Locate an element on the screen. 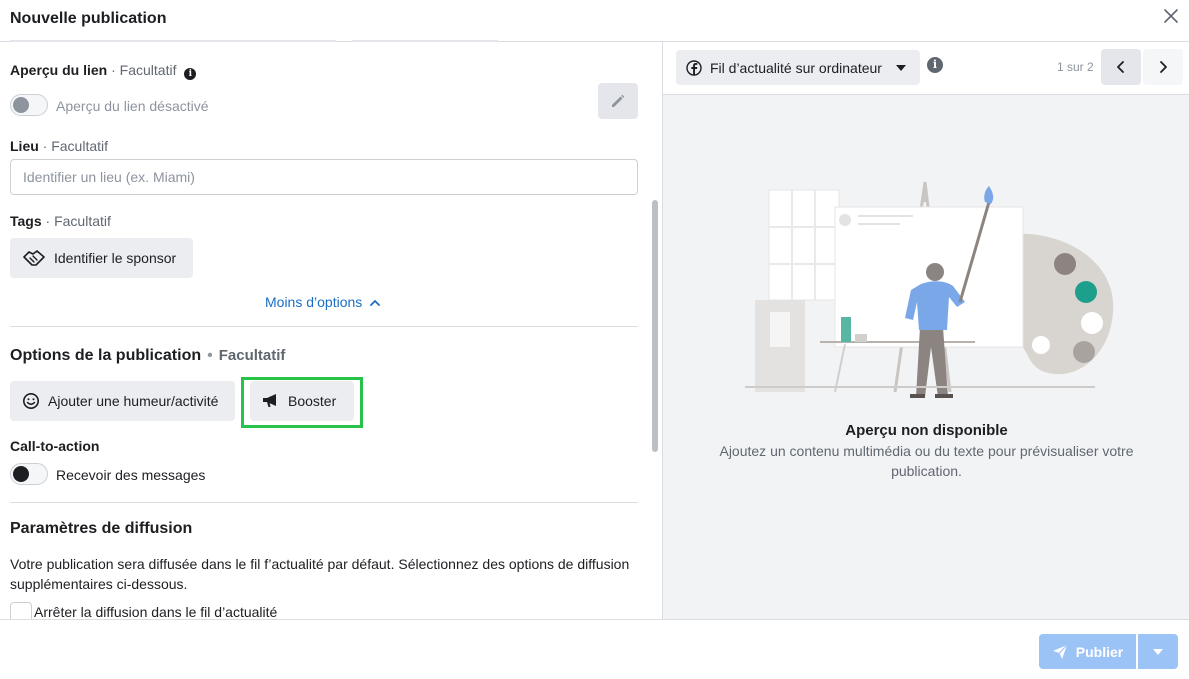 The image size is (1189, 679). post-options-title: Options de la publication • Facultatif is located at coordinates (147, 356).